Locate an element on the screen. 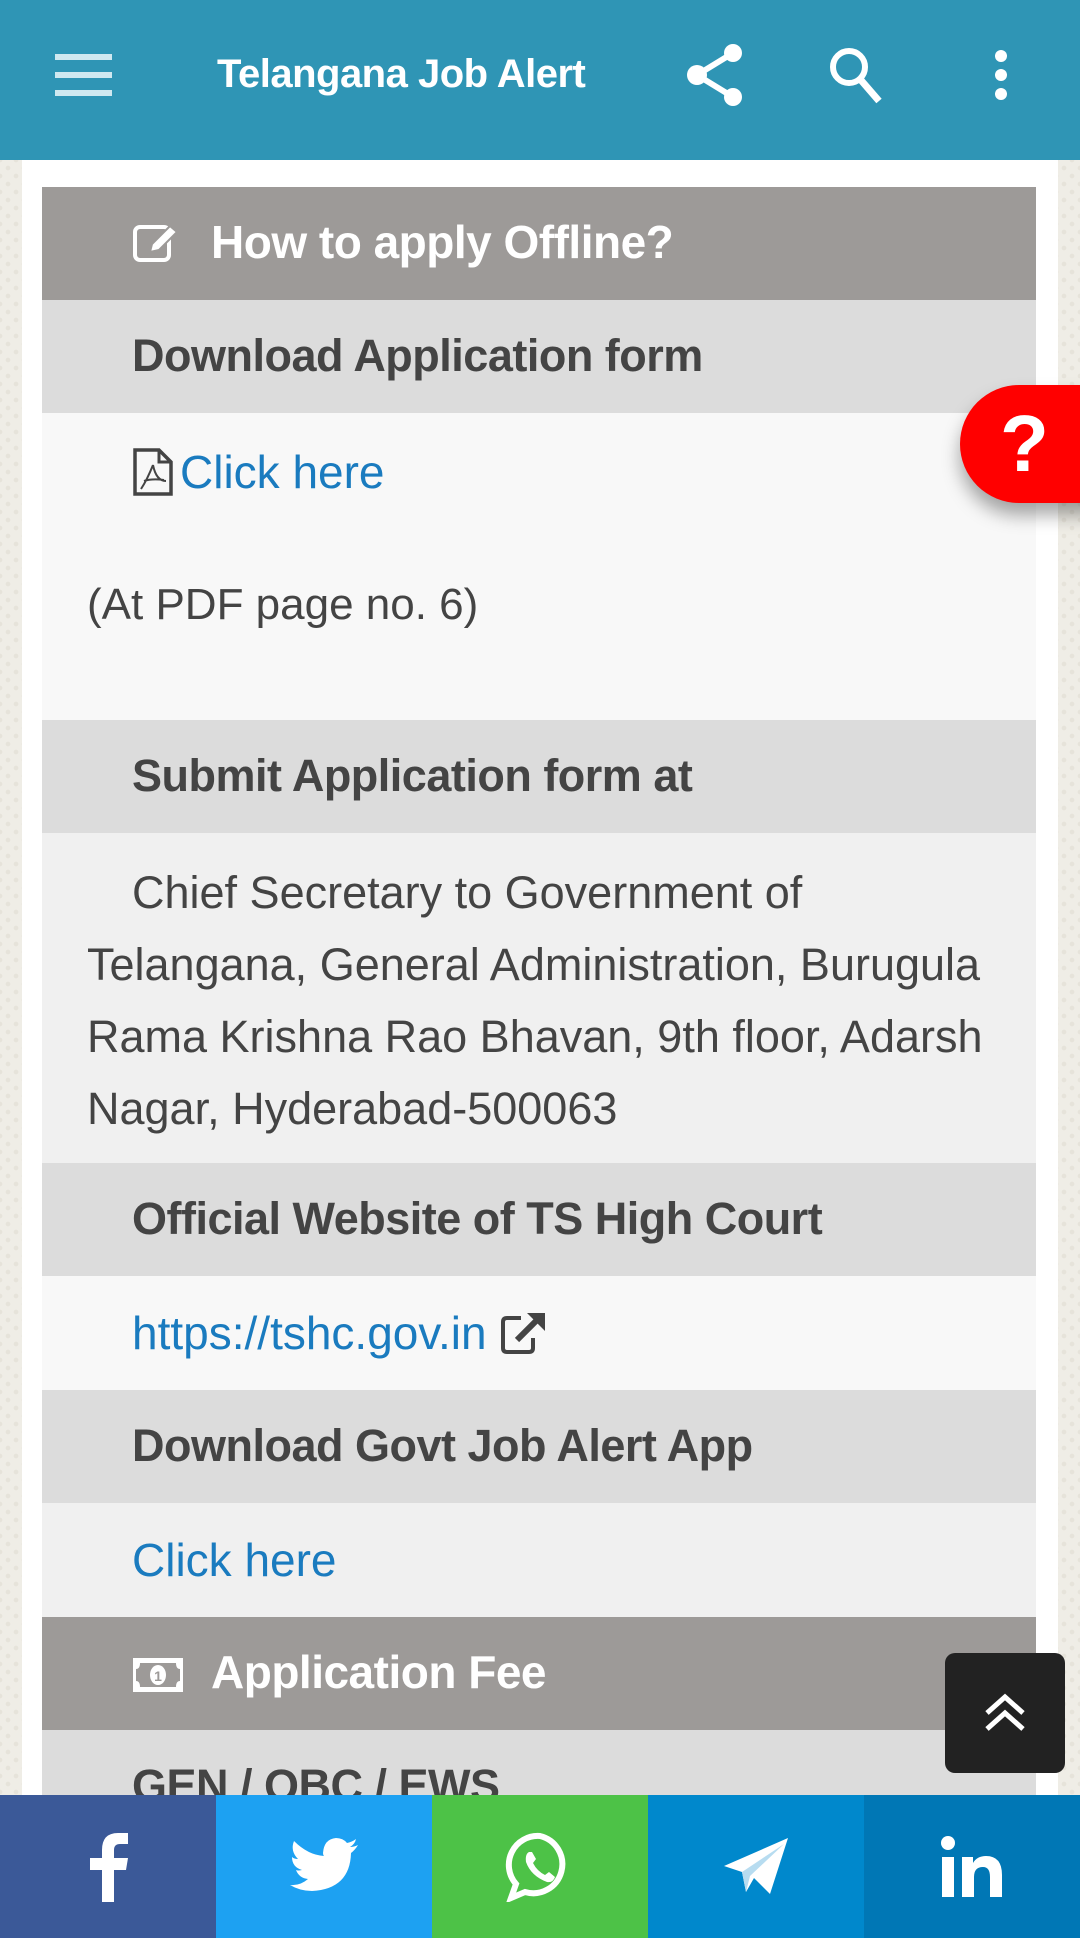 The image size is (1080, 1938). app-bar: Telangana Job Alert is located at coordinates (540, 80).